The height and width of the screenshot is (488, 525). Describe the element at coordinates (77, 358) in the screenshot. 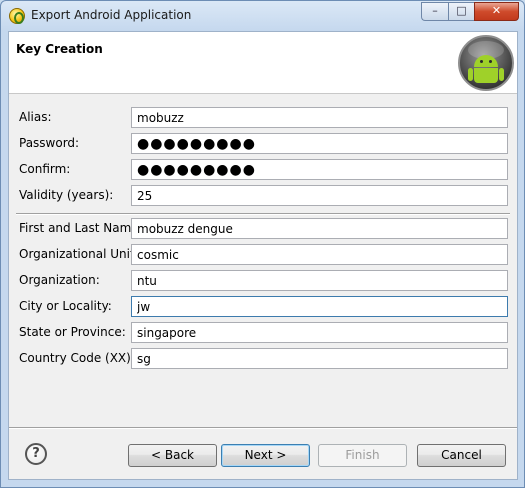

I see `country-label: Country Code (XX):` at that location.